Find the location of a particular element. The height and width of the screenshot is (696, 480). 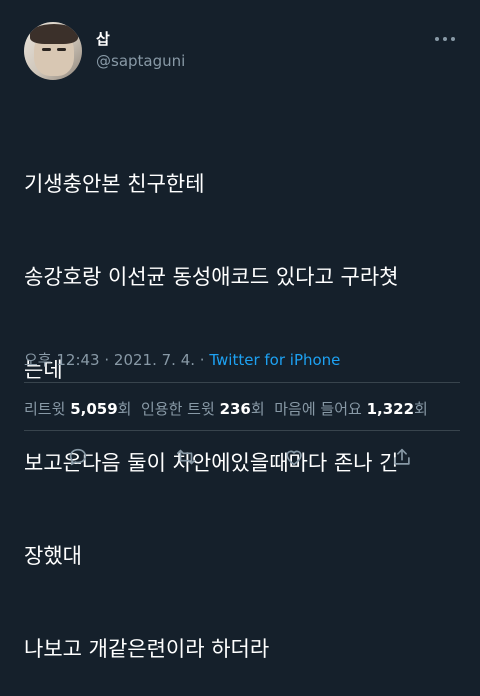

avatar-hair is located at coordinates (54, 34).